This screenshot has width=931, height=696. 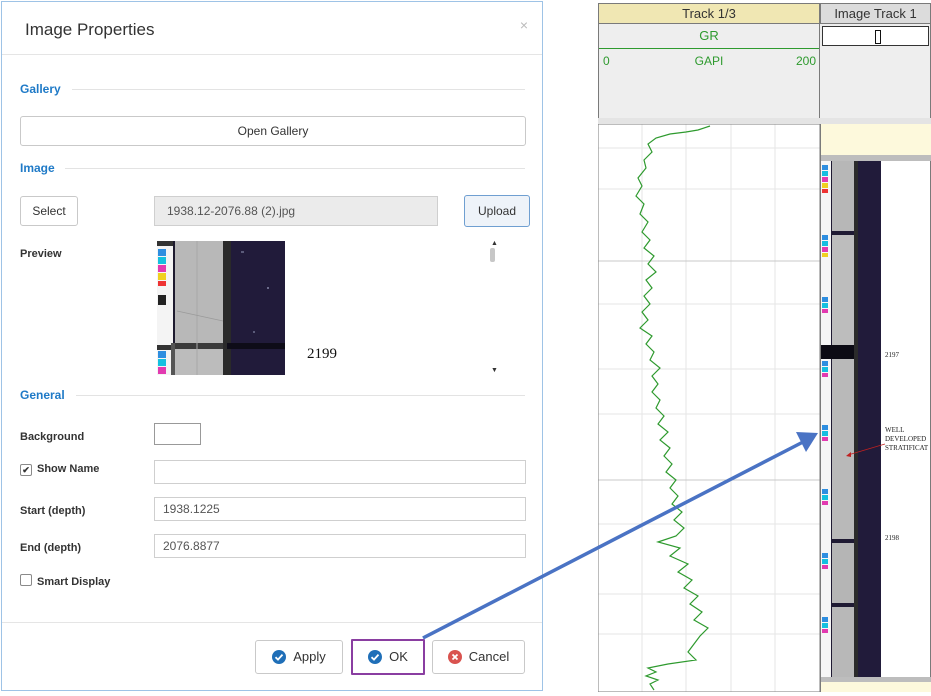 What do you see at coordinates (866, 450) in the screenshot?
I see `annotation-pointer` at bounding box center [866, 450].